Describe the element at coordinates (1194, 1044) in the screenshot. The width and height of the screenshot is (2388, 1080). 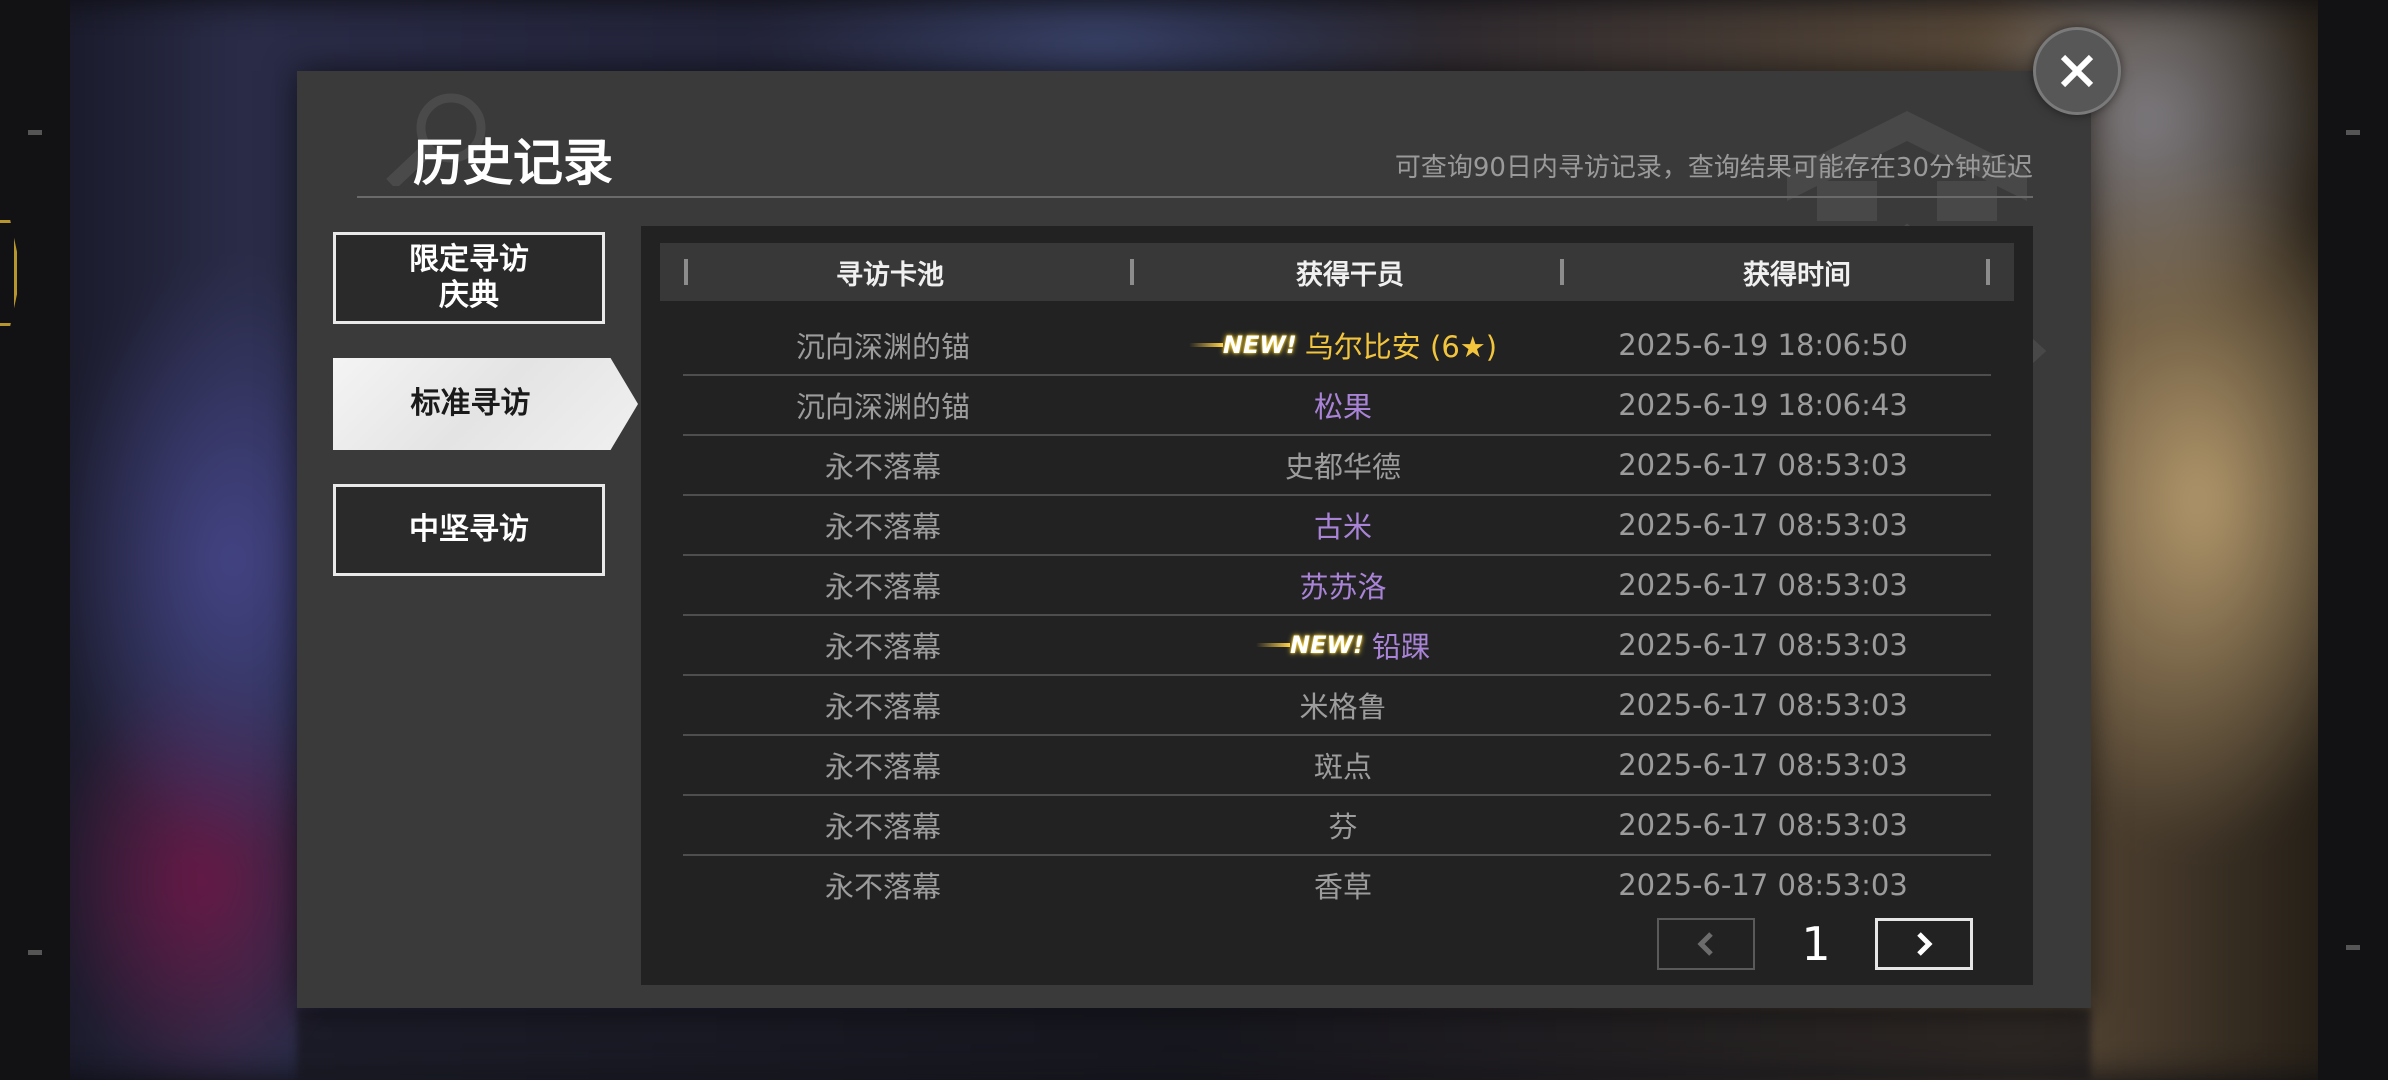
I see `bottom-blur-strip` at that location.